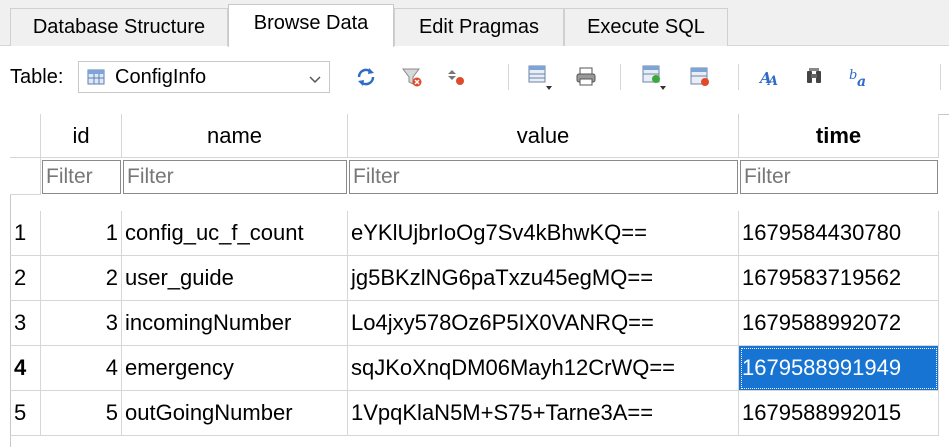  What do you see at coordinates (839, 177) in the screenshot?
I see `filter-input-time: Filter` at bounding box center [839, 177].